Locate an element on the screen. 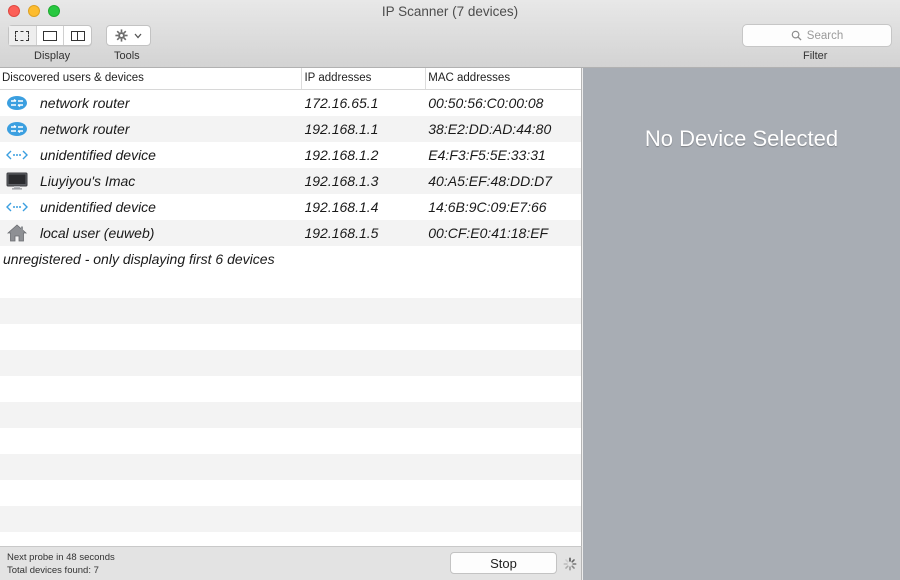 This screenshot has height=580, width=900. imac-icon is located at coordinates (17, 181).